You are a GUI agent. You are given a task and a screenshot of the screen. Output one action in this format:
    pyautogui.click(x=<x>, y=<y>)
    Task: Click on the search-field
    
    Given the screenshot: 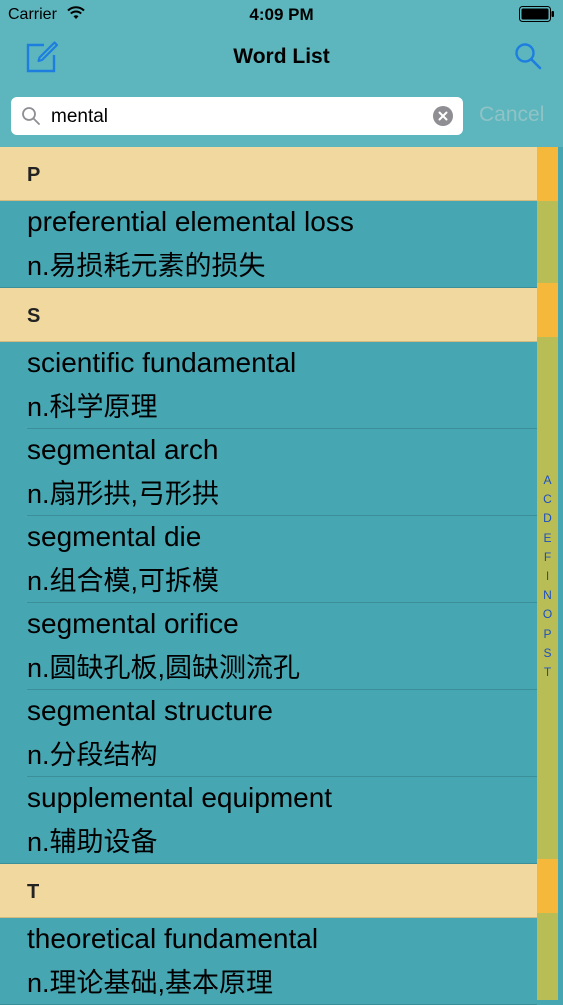 What is the action you would take?
    pyautogui.click(x=237, y=117)
    